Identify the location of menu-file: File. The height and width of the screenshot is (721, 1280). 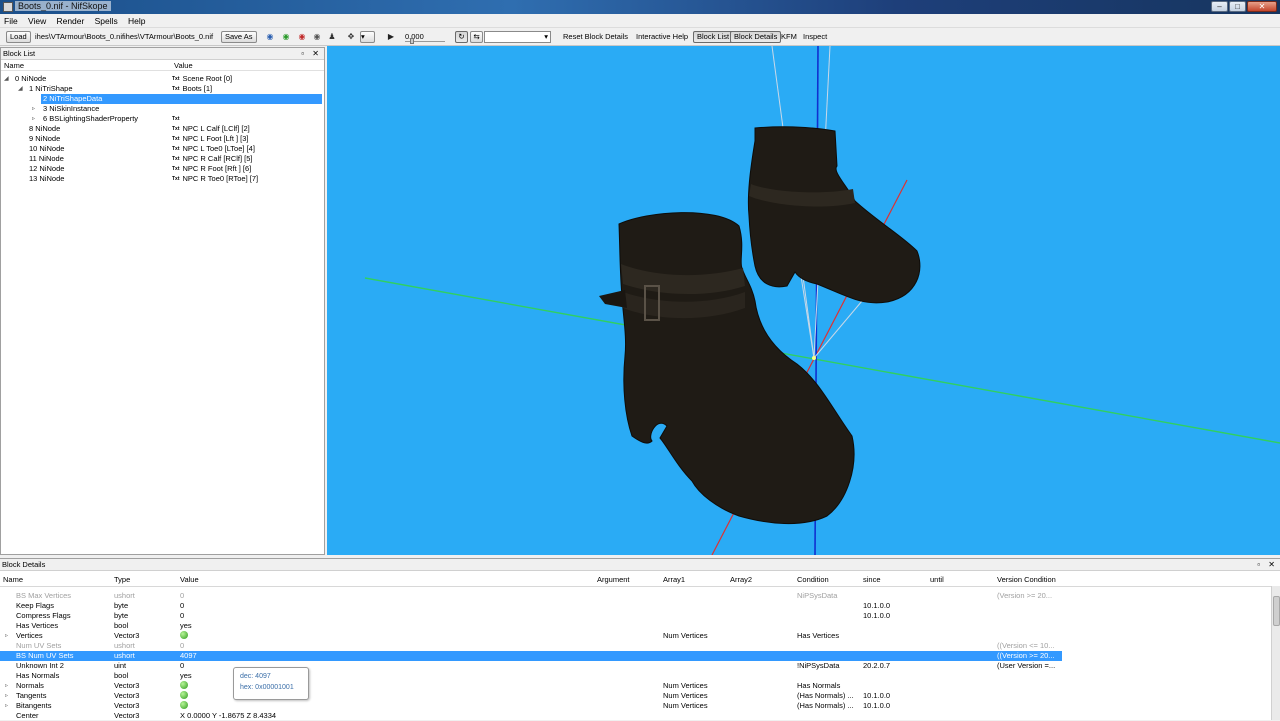
(11, 21).